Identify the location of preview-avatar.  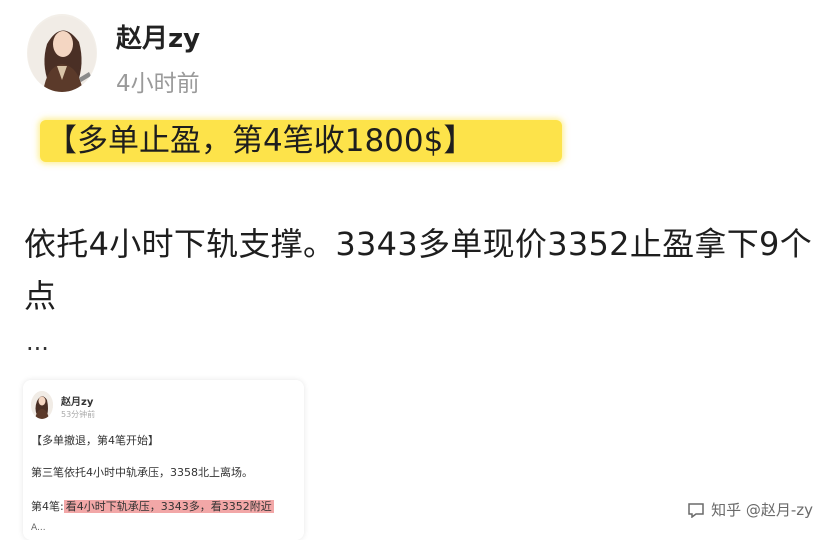
(42, 405).